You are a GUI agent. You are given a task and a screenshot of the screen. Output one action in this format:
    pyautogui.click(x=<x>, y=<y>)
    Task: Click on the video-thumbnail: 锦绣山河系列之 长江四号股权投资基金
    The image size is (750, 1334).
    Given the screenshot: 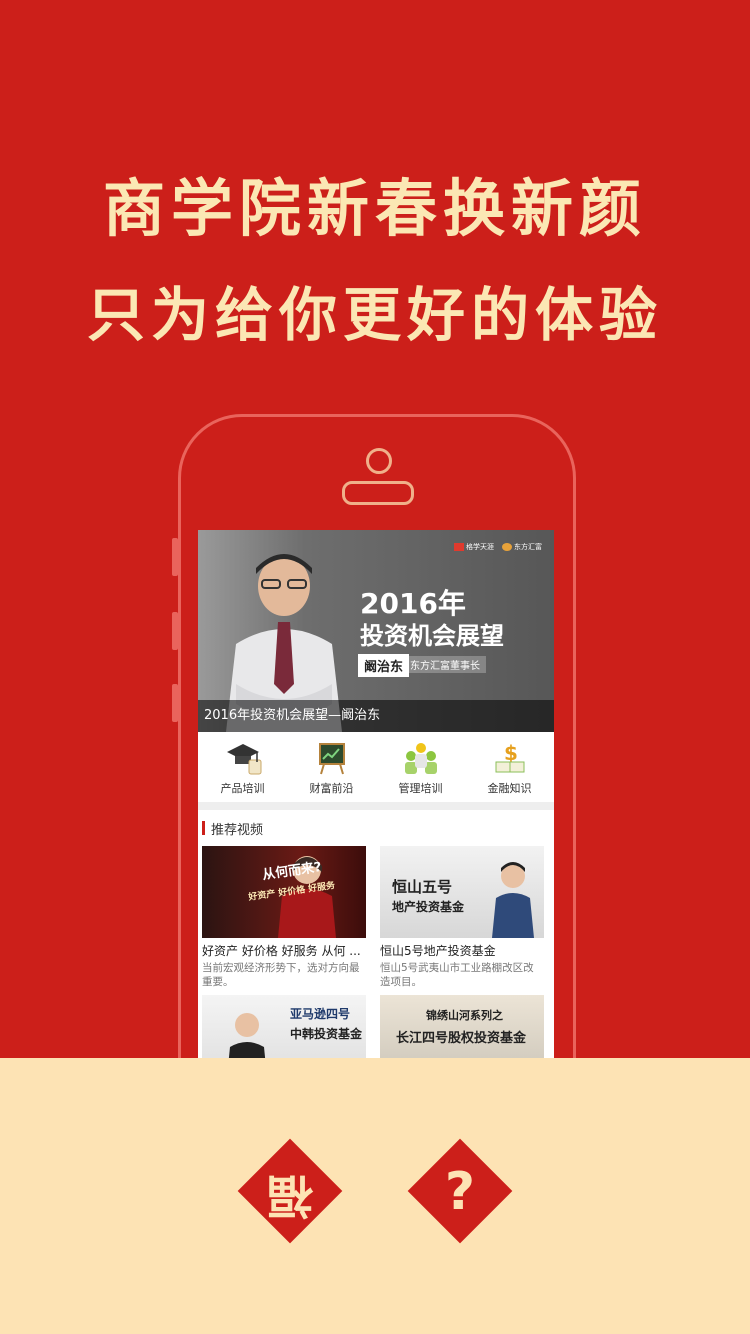 What is the action you would take?
    pyautogui.click(x=462, y=1026)
    